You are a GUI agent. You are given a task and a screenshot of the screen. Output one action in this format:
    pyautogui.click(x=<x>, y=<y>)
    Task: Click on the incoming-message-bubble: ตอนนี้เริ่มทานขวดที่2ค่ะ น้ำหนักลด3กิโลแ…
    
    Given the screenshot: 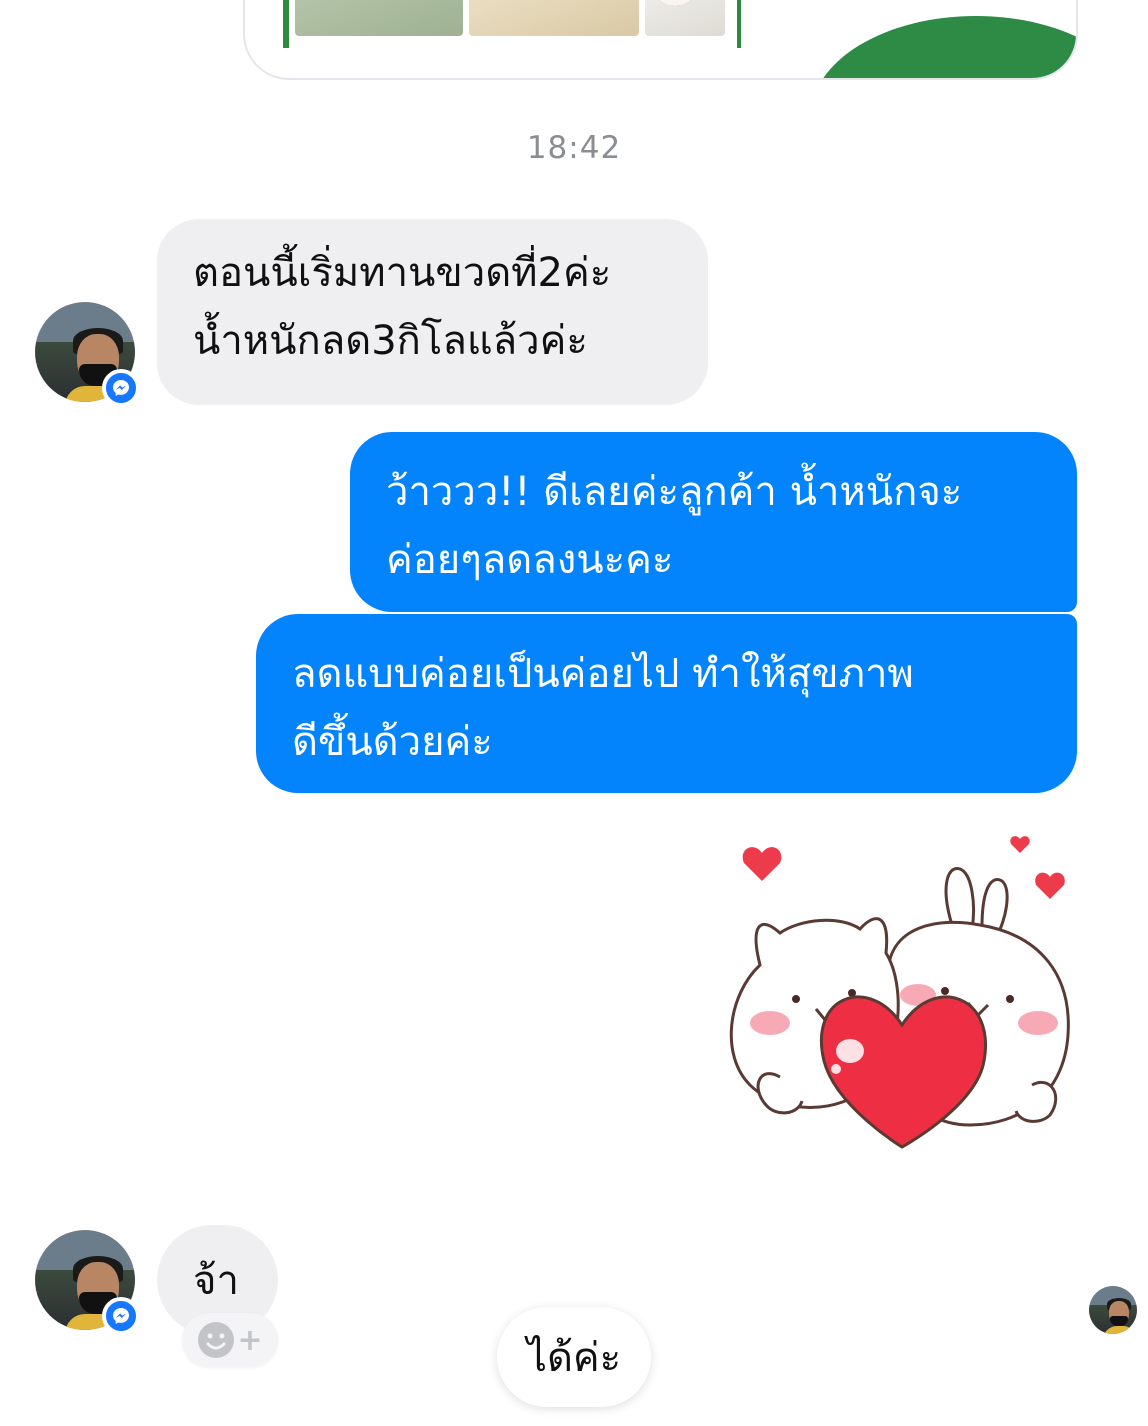 What is the action you would take?
    pyautogui.click(x=432, y=312)
    